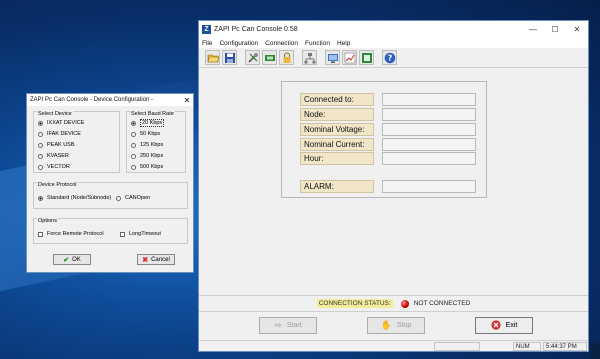 The height and width of the screenshot is (359, 600). What do you see at coordinates (252, 57) in the screenshot?
I see `tools-icon` at bounding box center [252, 57].